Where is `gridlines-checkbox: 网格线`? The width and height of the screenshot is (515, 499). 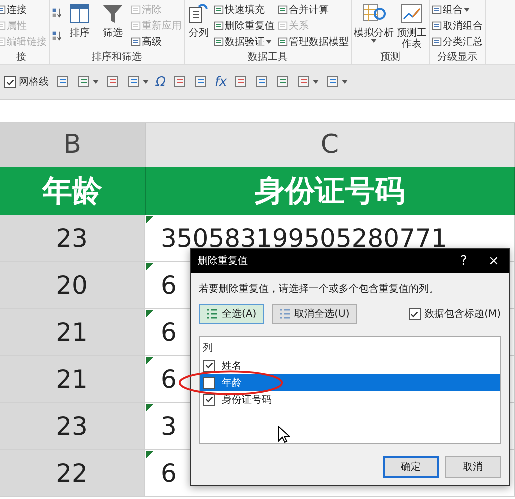
gridlines-checkbox: 网格线 is located at coordinates (26, 82).